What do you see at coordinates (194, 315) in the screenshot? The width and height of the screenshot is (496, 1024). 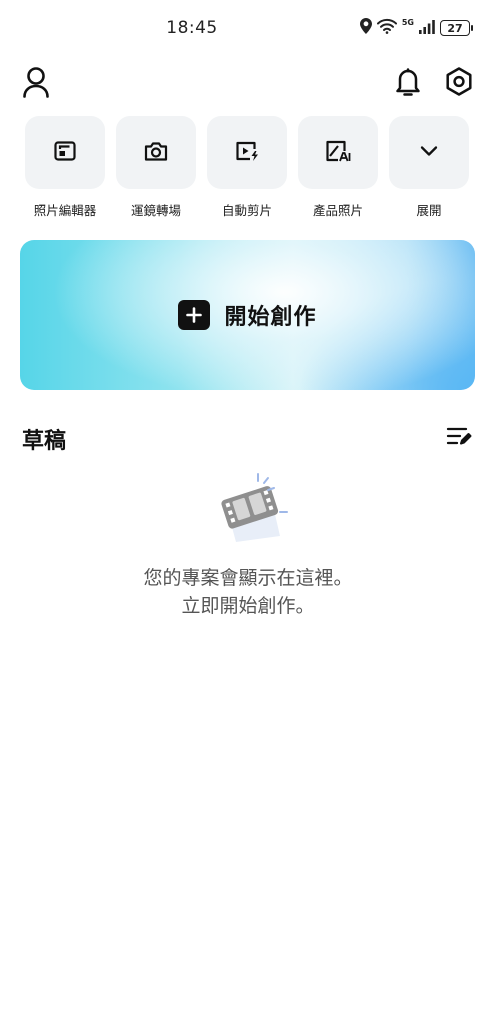 I see `plus-icon` at bounding box center [194, 315].